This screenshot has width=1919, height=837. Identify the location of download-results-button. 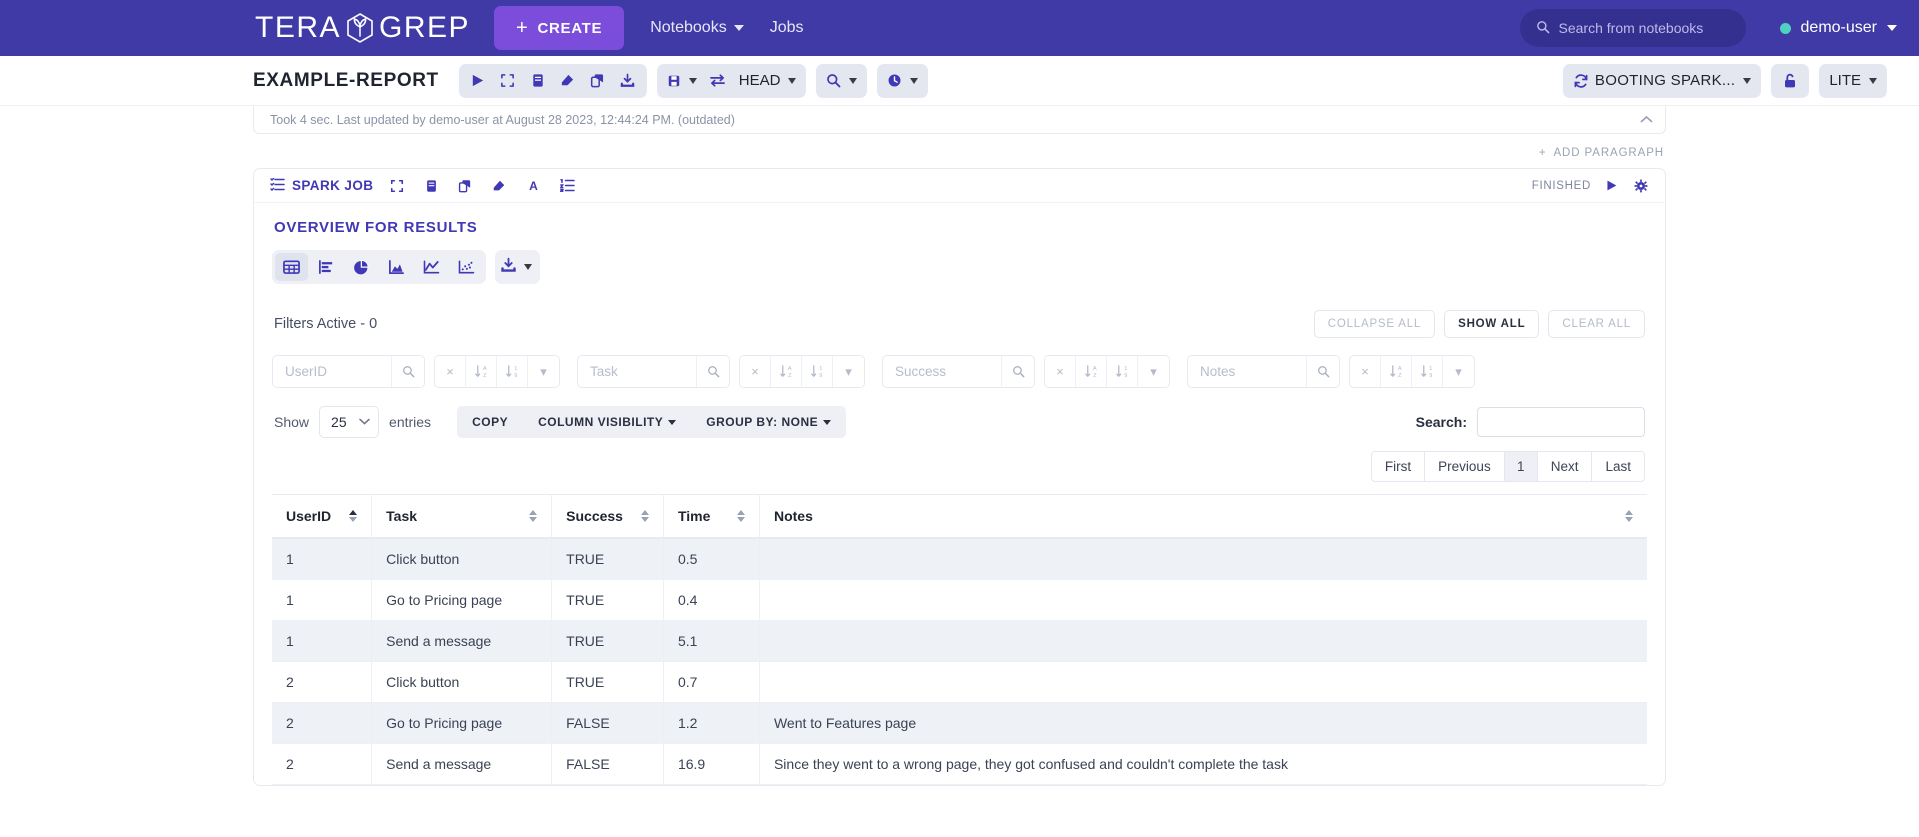
(517, 267).